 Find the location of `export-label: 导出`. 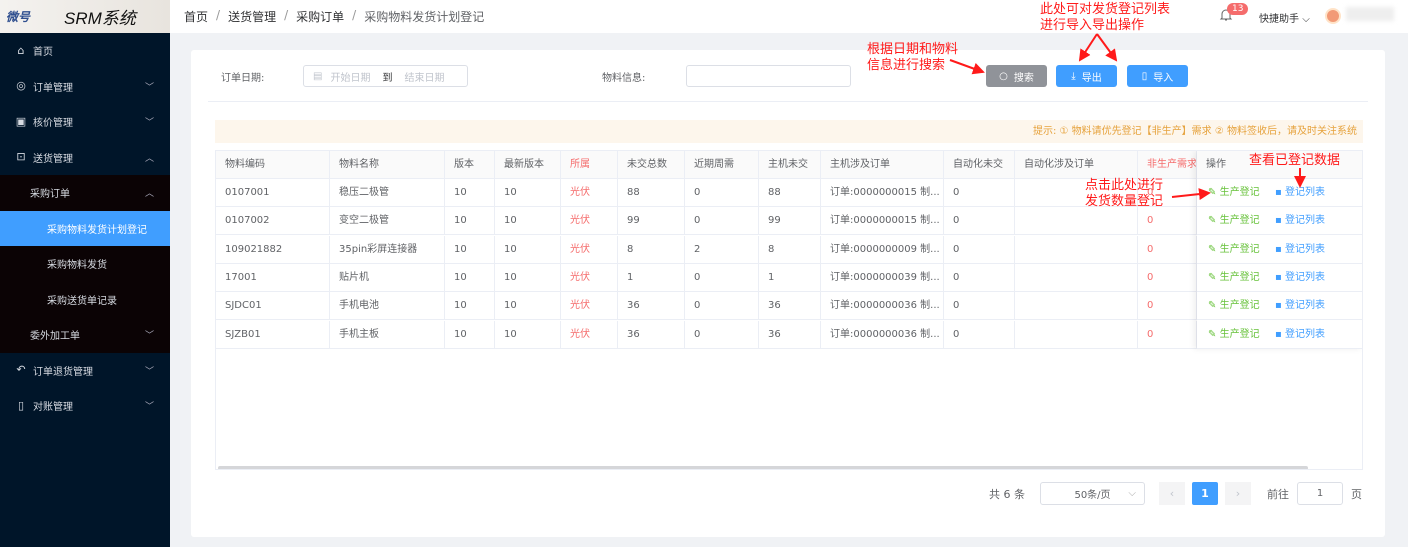

export-label: 导出 is located at coordinates (1091, 78).